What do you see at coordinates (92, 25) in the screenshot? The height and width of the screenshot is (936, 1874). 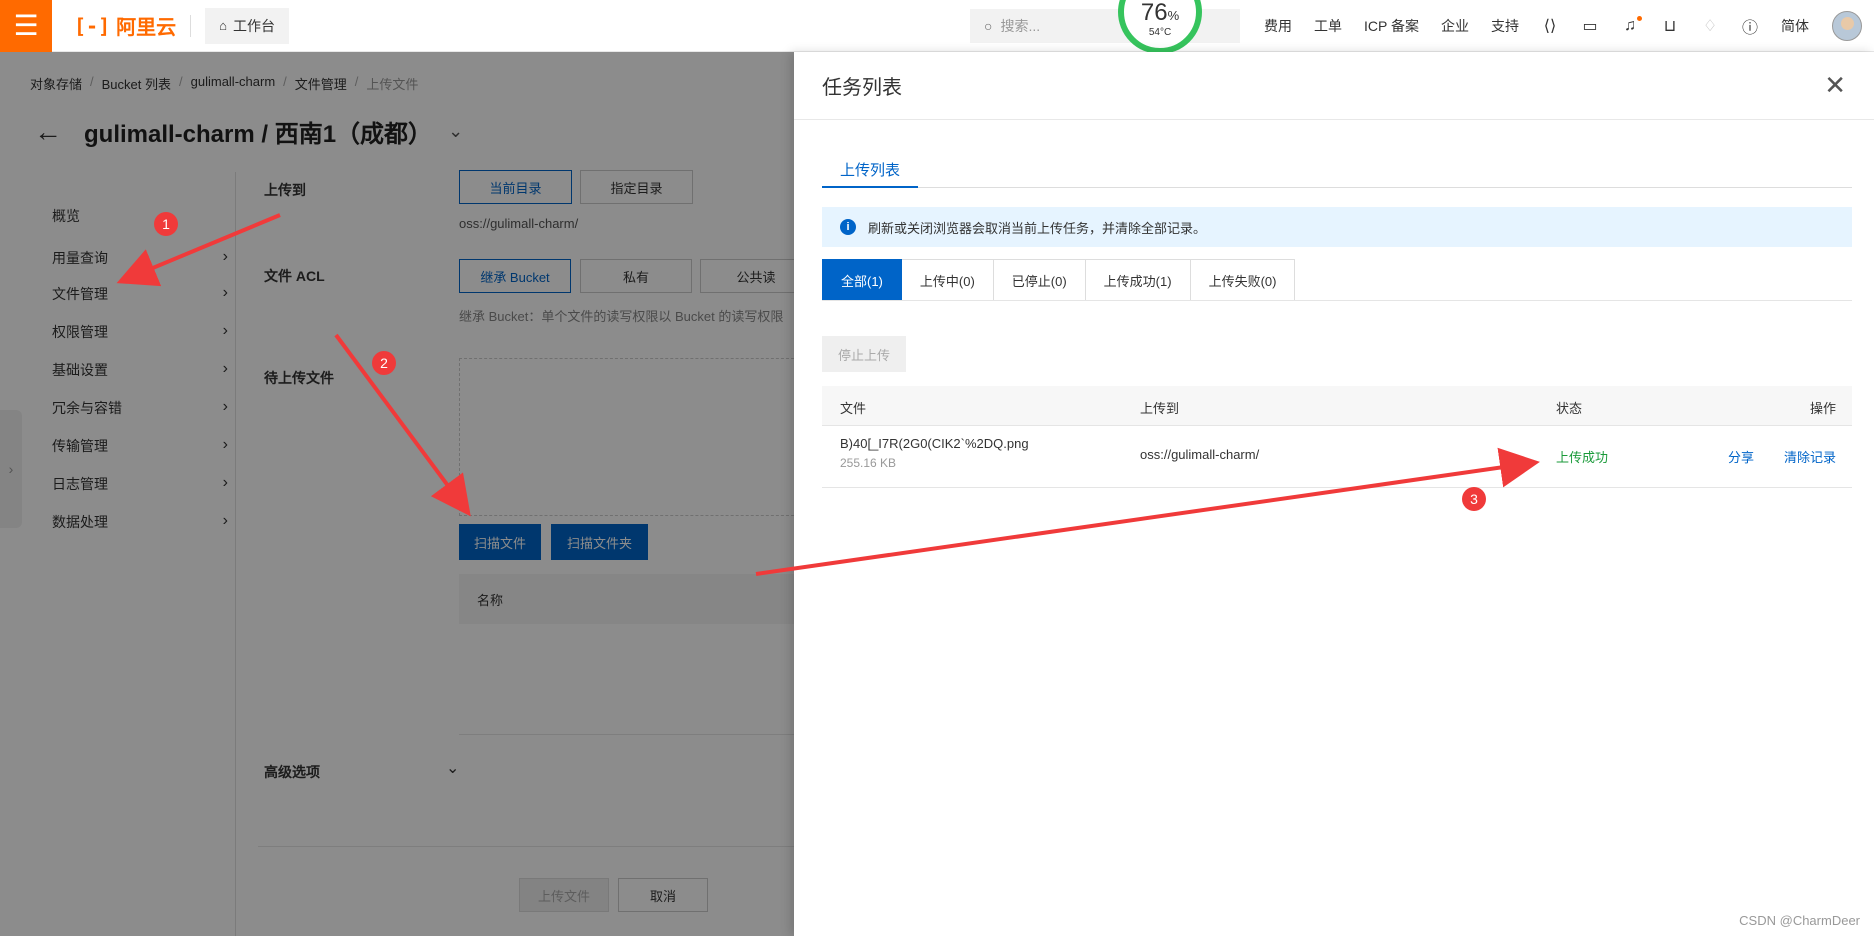 I see `logo-mark: [-]` at bounding box center [92, 25].